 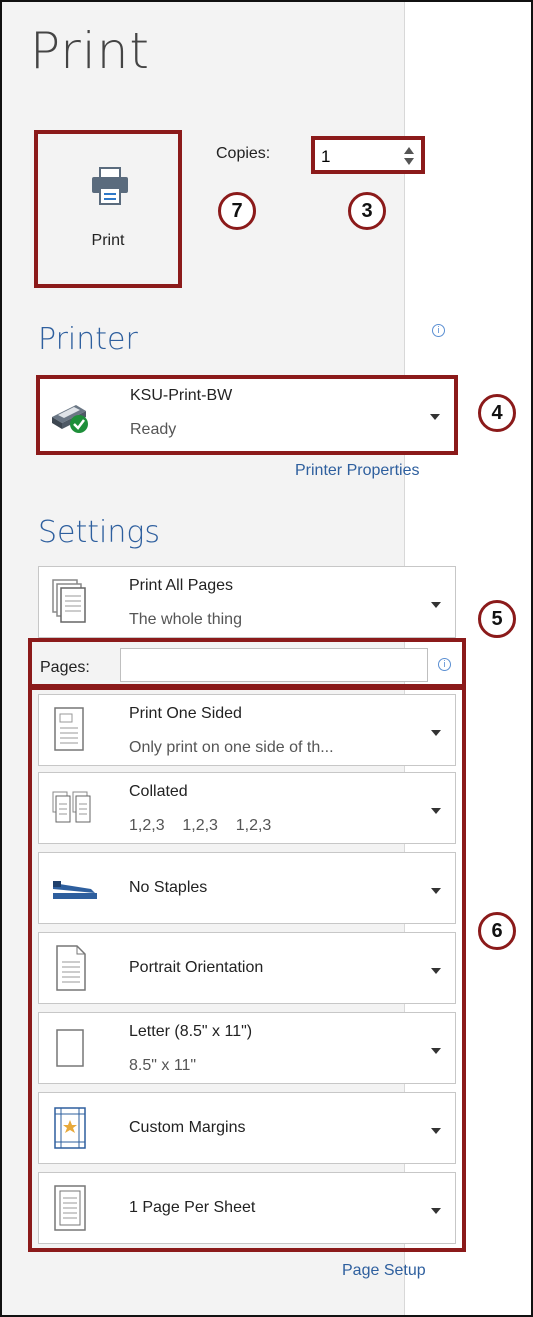 What do you see at coordinates (274, 665) in the screenshot?
I see `pages-input` at bounding box center [274, 665].